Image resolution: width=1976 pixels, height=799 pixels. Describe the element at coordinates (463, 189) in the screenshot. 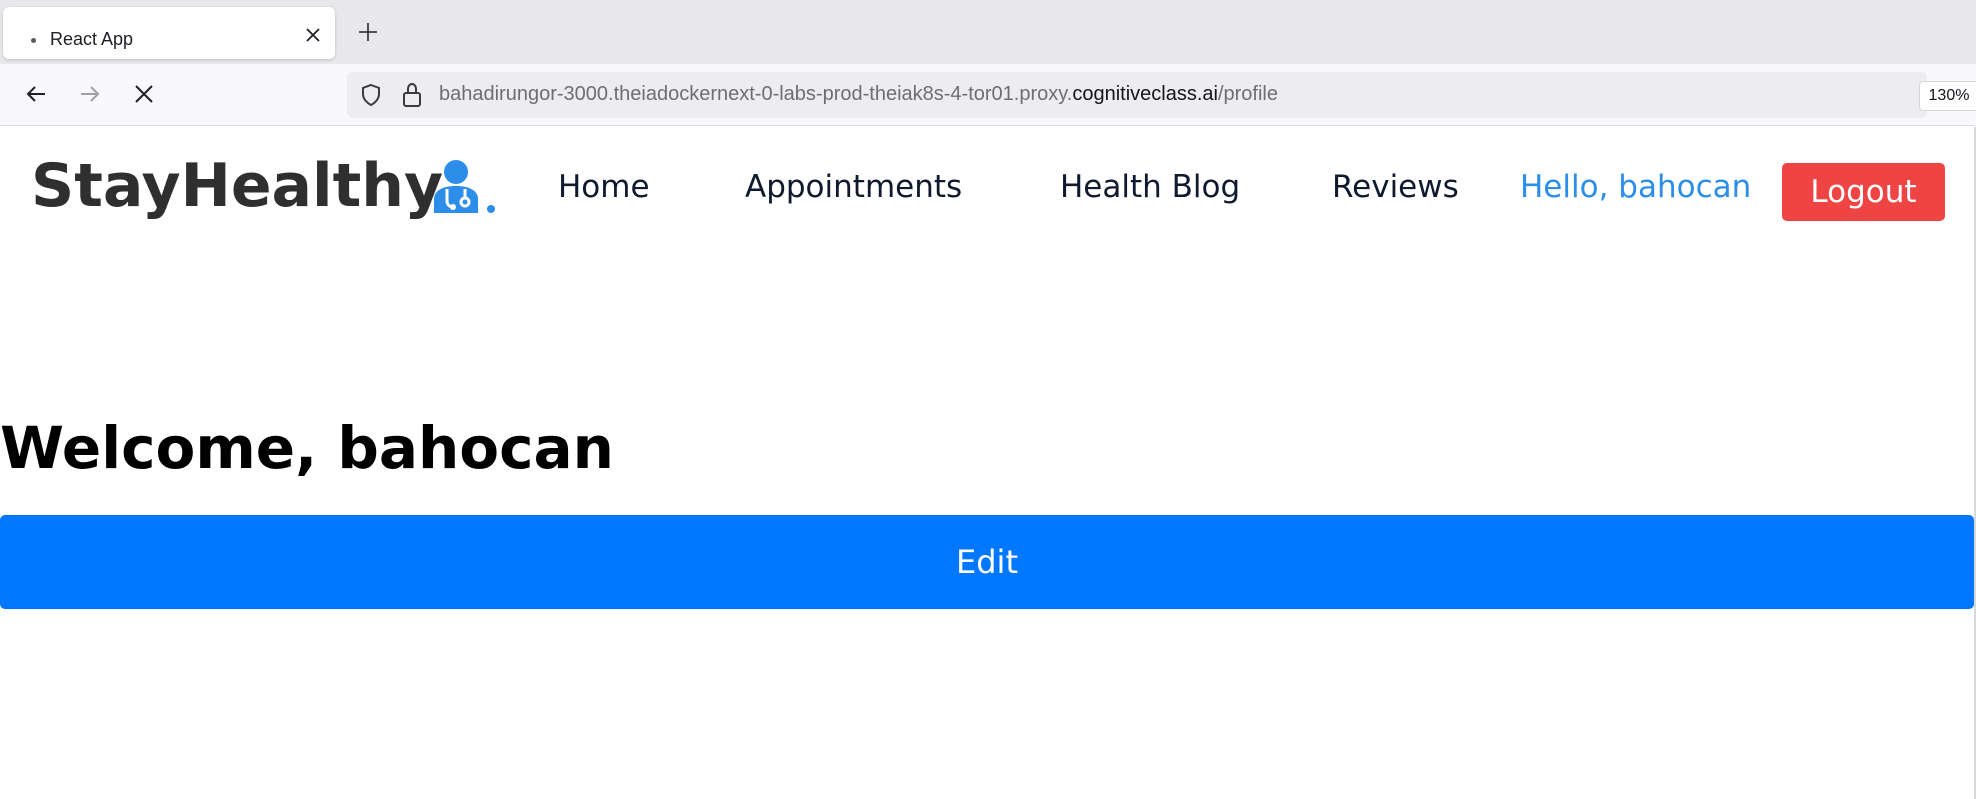

I see `doctor-stethoscope-icon` at that location.